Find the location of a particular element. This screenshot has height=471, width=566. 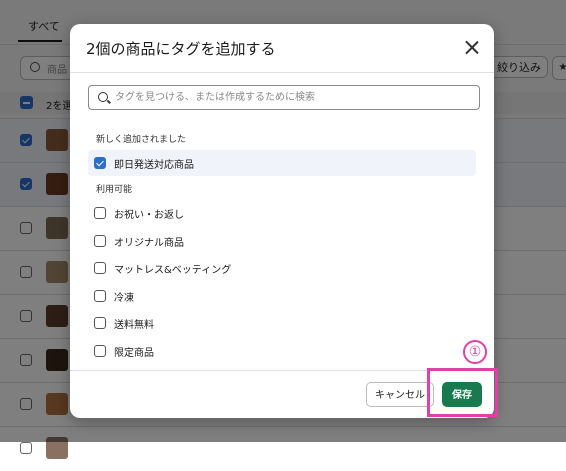

new-tags-section-label: 新しく追加されました is located at coordinates (141, 140).